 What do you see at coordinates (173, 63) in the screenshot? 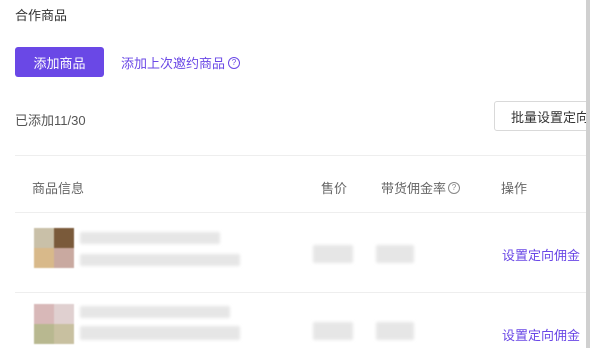
I see `add-last-invited-label: 添加上次邀约商品` at bounding box center [173, 63].